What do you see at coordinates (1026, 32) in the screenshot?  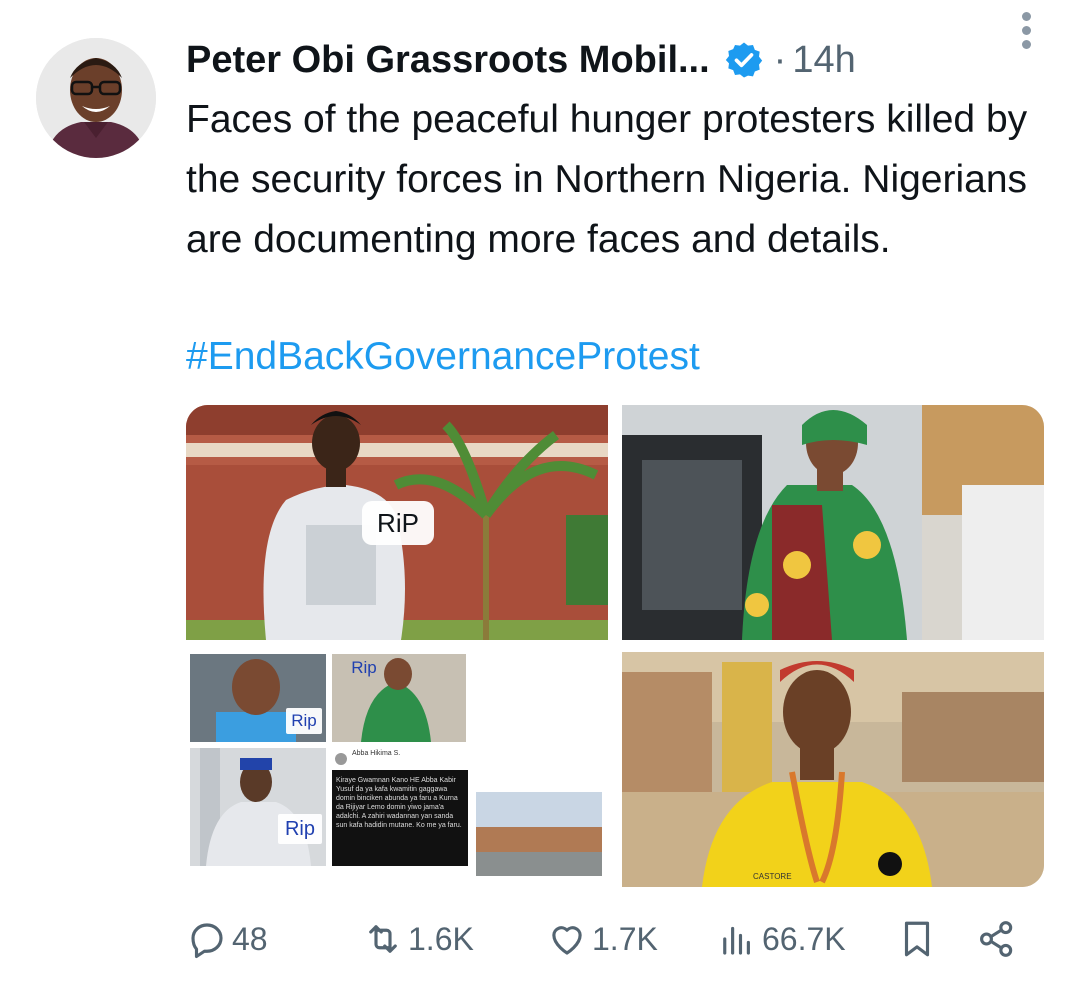 I see `more-options-icon` at bounding box center [1026, 32].